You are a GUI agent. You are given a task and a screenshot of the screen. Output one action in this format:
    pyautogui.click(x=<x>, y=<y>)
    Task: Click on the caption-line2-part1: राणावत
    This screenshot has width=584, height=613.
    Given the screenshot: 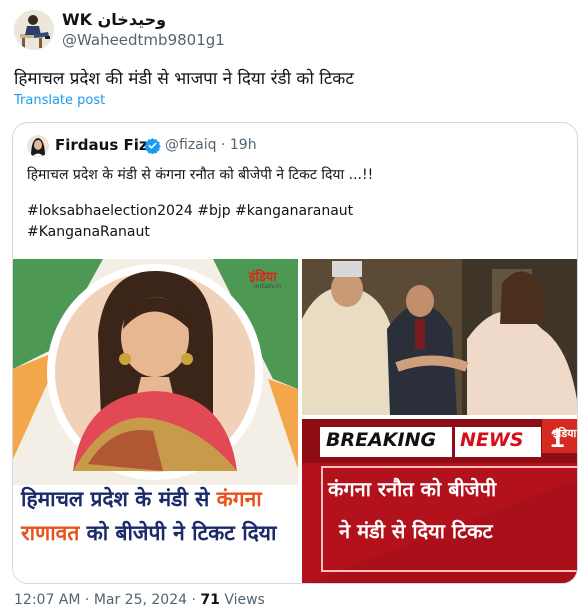 What is the action you would take?
    pyautogui.click(x=50, y=533)
    